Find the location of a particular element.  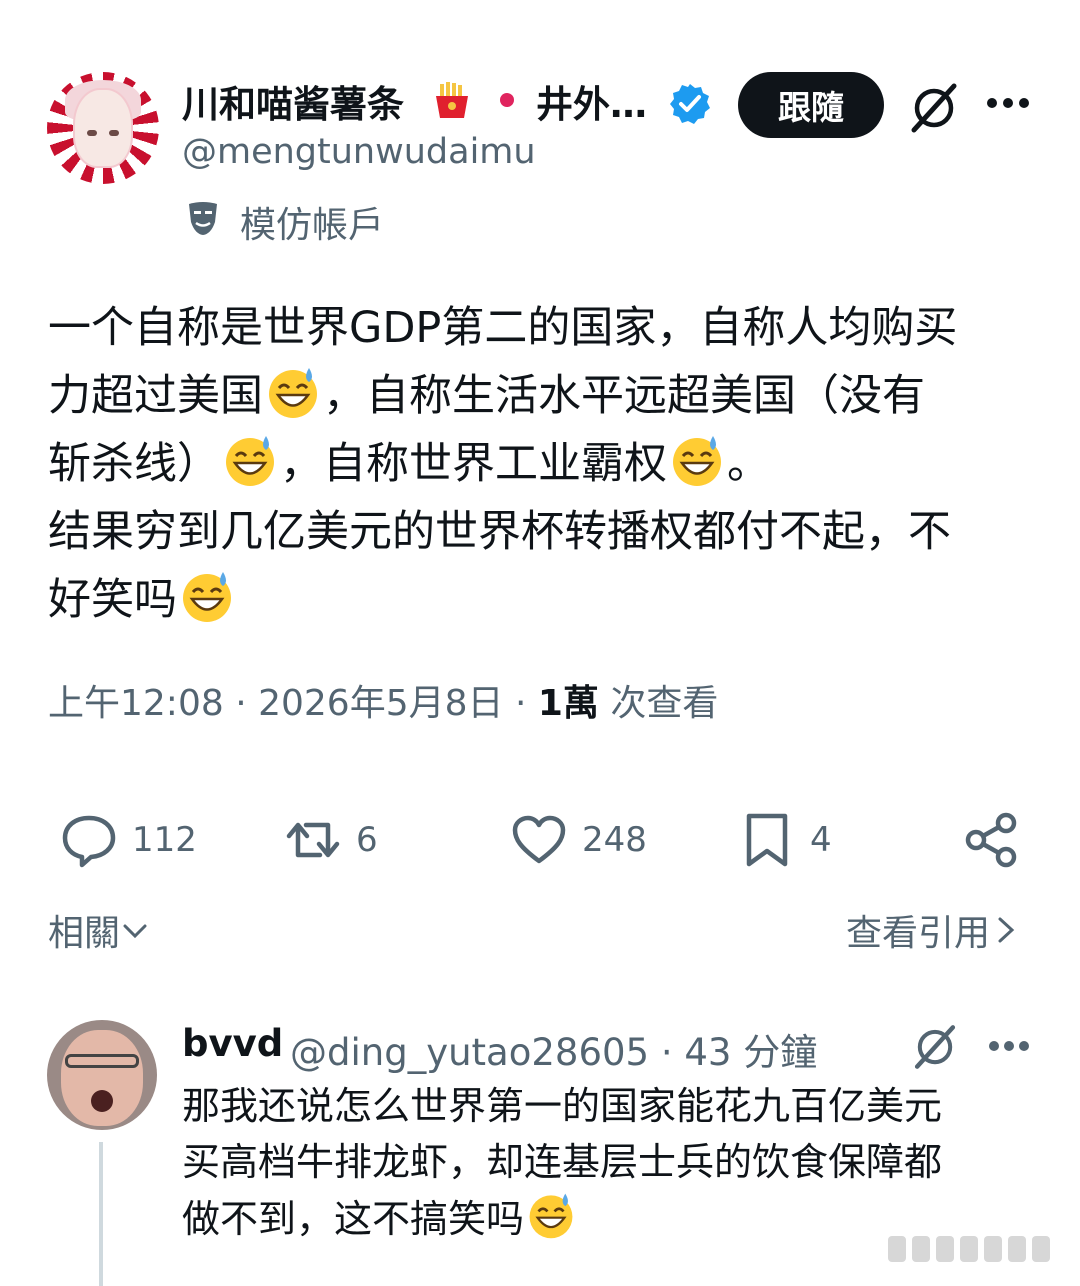

repost-count: 6 is located at coordinates (367, 840).